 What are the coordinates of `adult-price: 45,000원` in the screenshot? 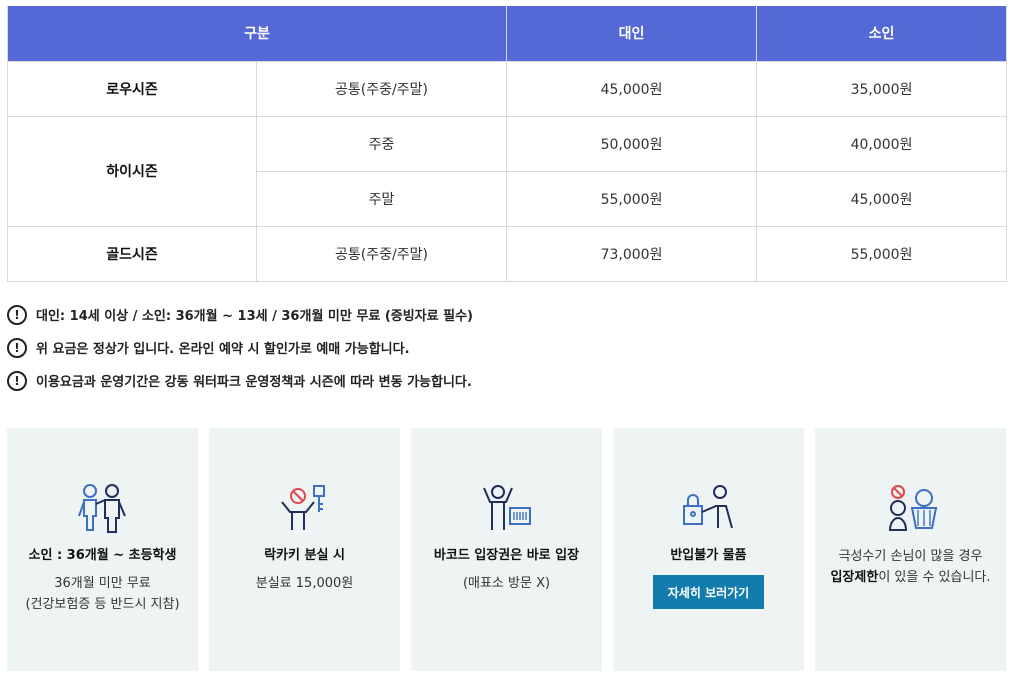 It's located at (632, 88).